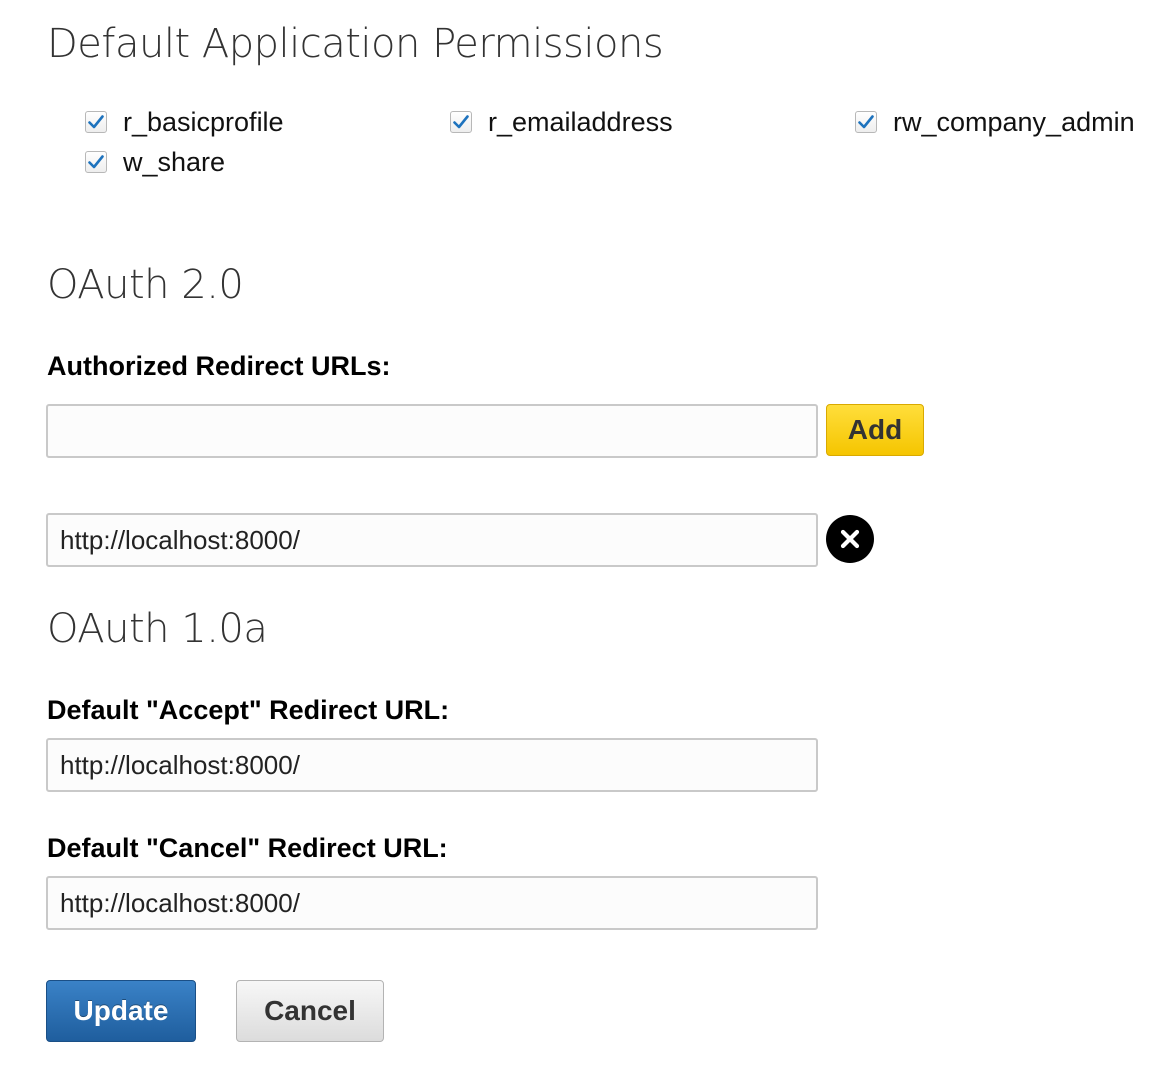  What do you see at coordinates (432, 903) in the screenshot?
I see `cancel-redirect-url-input` at bounding box center [432, 903].